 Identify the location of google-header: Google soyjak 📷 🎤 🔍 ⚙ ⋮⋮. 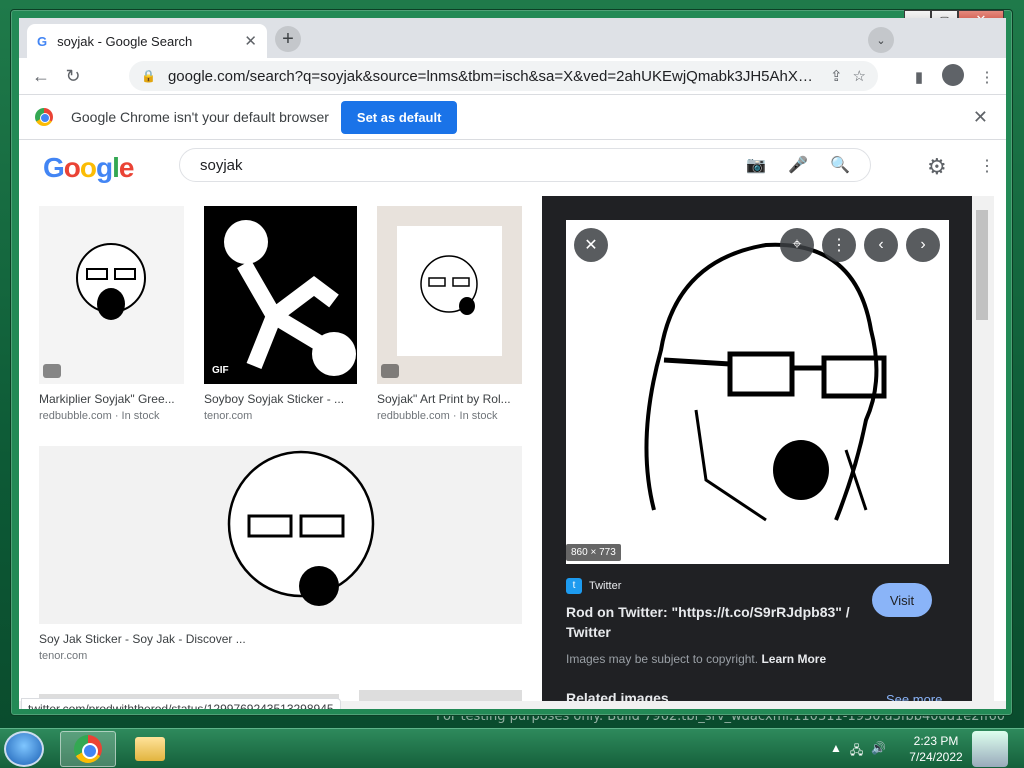
(506, 168).